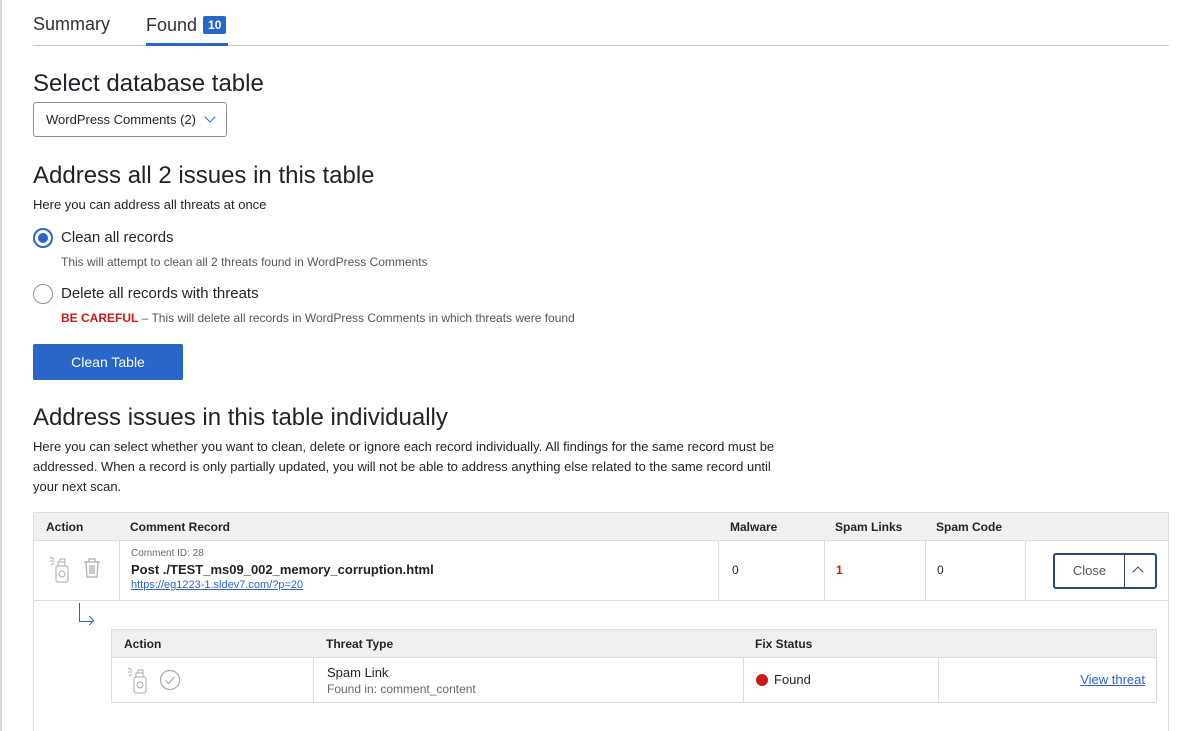 This screenshot has height=731, width=1202. Describe the element at coordinates (762, 680) in the screenshot. I see `status-dot-icon` at that location.